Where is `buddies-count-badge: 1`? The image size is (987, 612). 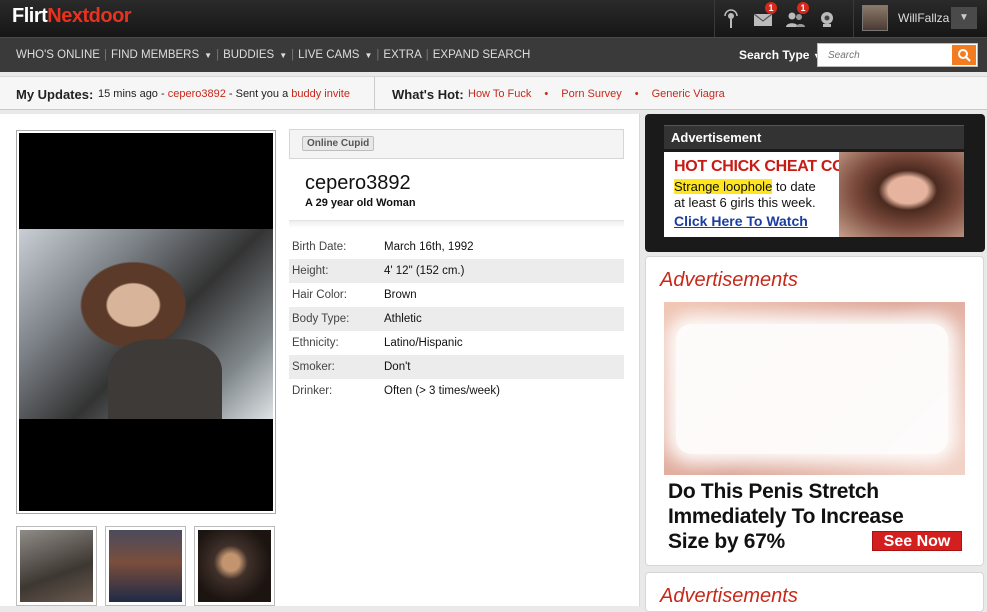
buddies-count-badge: 1 is located at coordinates (803, 8).